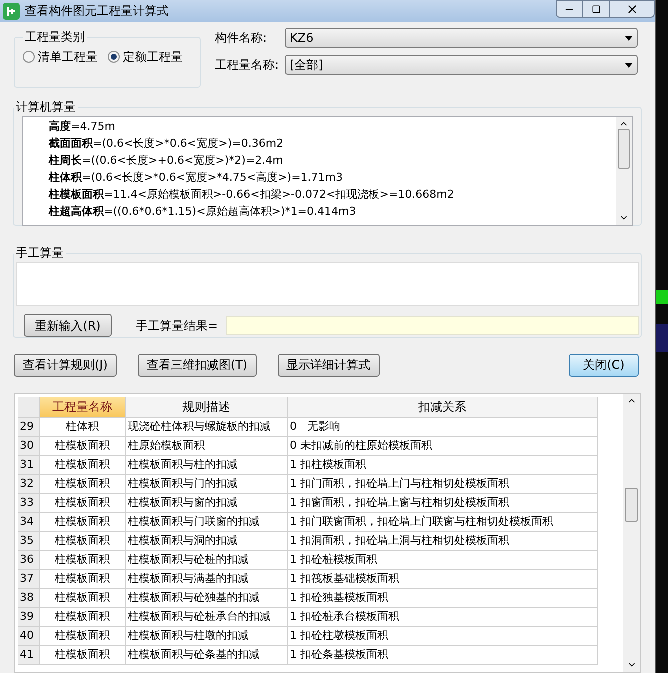 The image size is (668, 673). I want to click on radio-option: 定额工程量, so click(145, 57).